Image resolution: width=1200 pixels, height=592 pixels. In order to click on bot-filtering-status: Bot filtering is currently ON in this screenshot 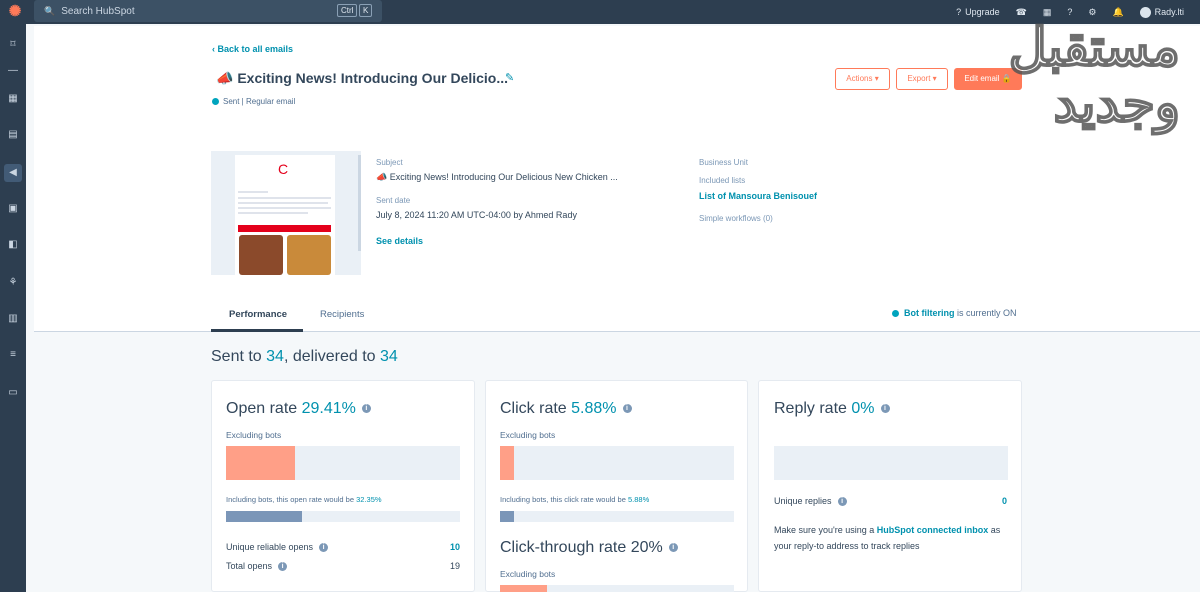, I will do `click(954, 313)`.